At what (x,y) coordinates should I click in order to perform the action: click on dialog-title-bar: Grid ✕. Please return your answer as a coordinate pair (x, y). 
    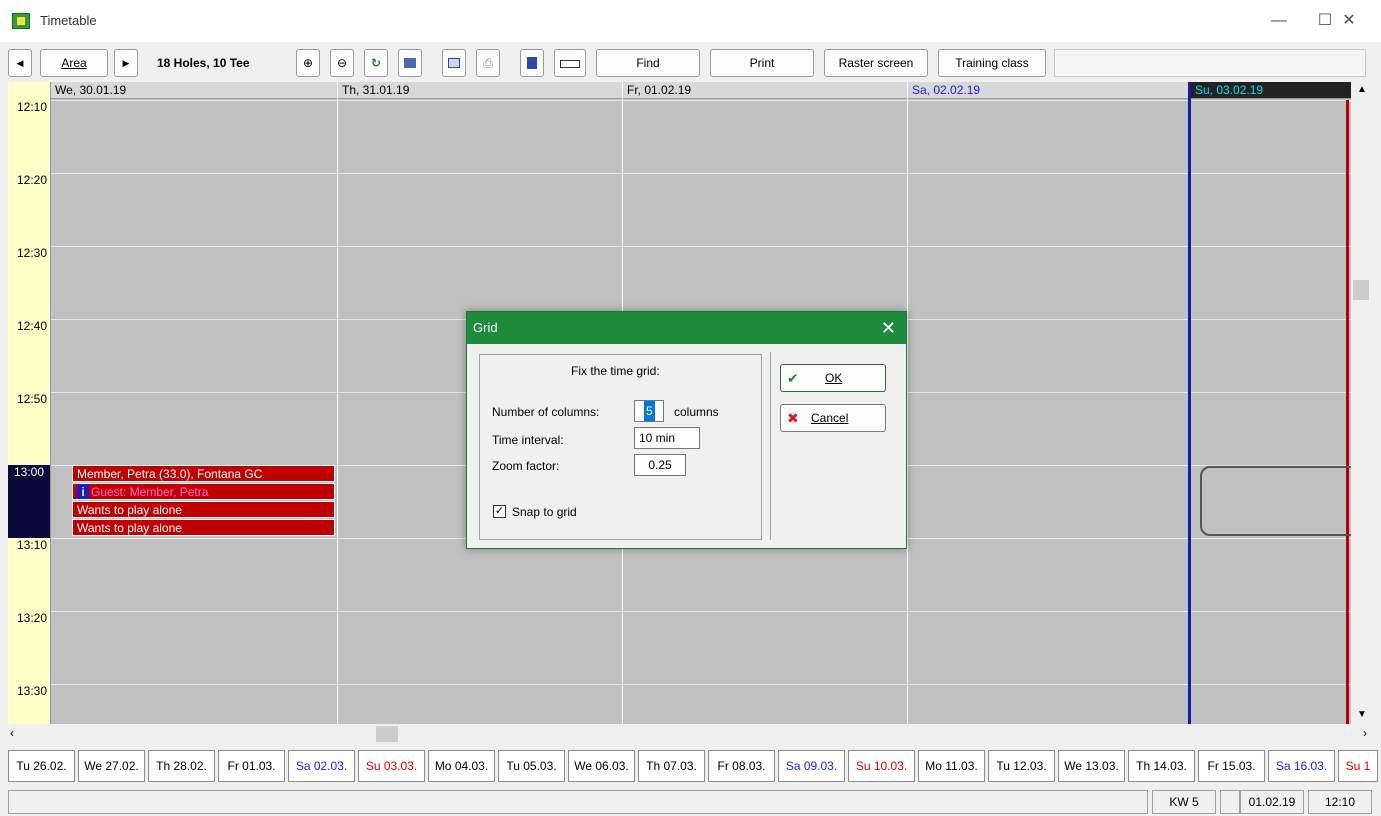
    Looking at the image, I should click on (686, 328).